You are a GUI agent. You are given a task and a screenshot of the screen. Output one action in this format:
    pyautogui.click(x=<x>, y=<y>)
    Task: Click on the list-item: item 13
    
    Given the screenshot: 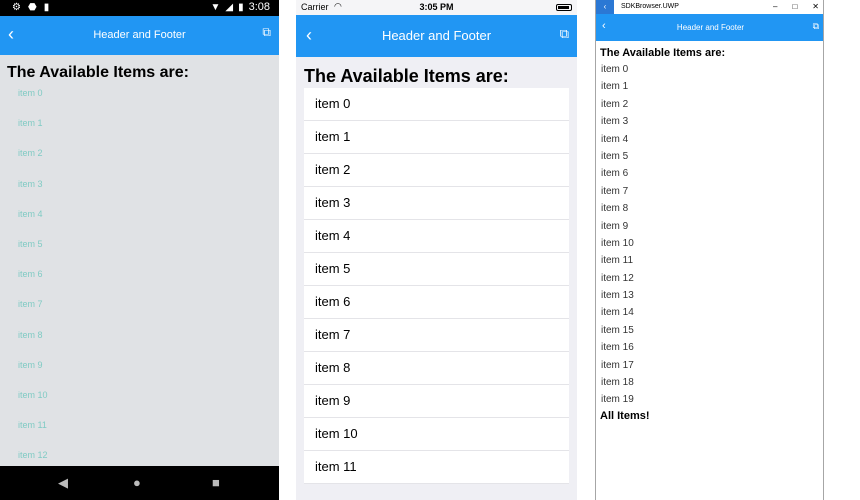 What is the action you would take?
    pyautogui.click(x=617, y=298)
    